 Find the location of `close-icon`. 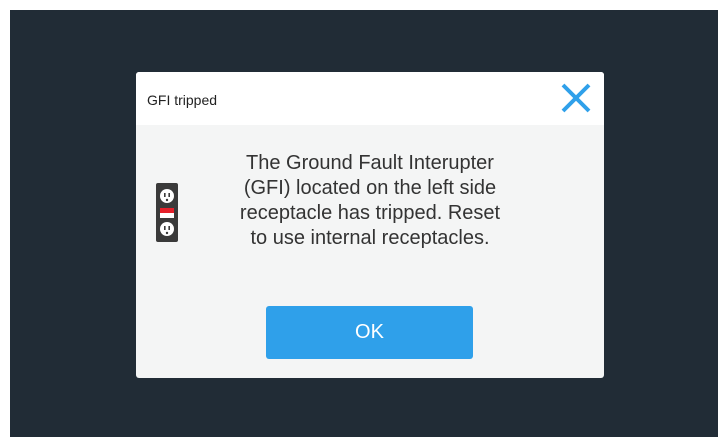

close-icon is located at coordinates (576, 98).